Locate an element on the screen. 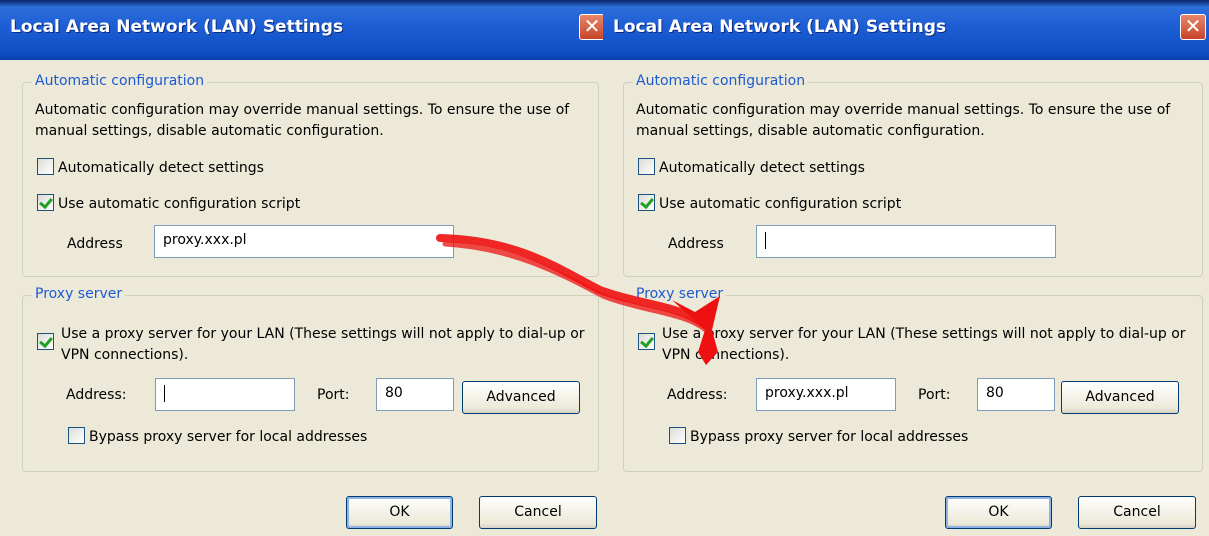  script-address-input is located at coordinates (906, 241).